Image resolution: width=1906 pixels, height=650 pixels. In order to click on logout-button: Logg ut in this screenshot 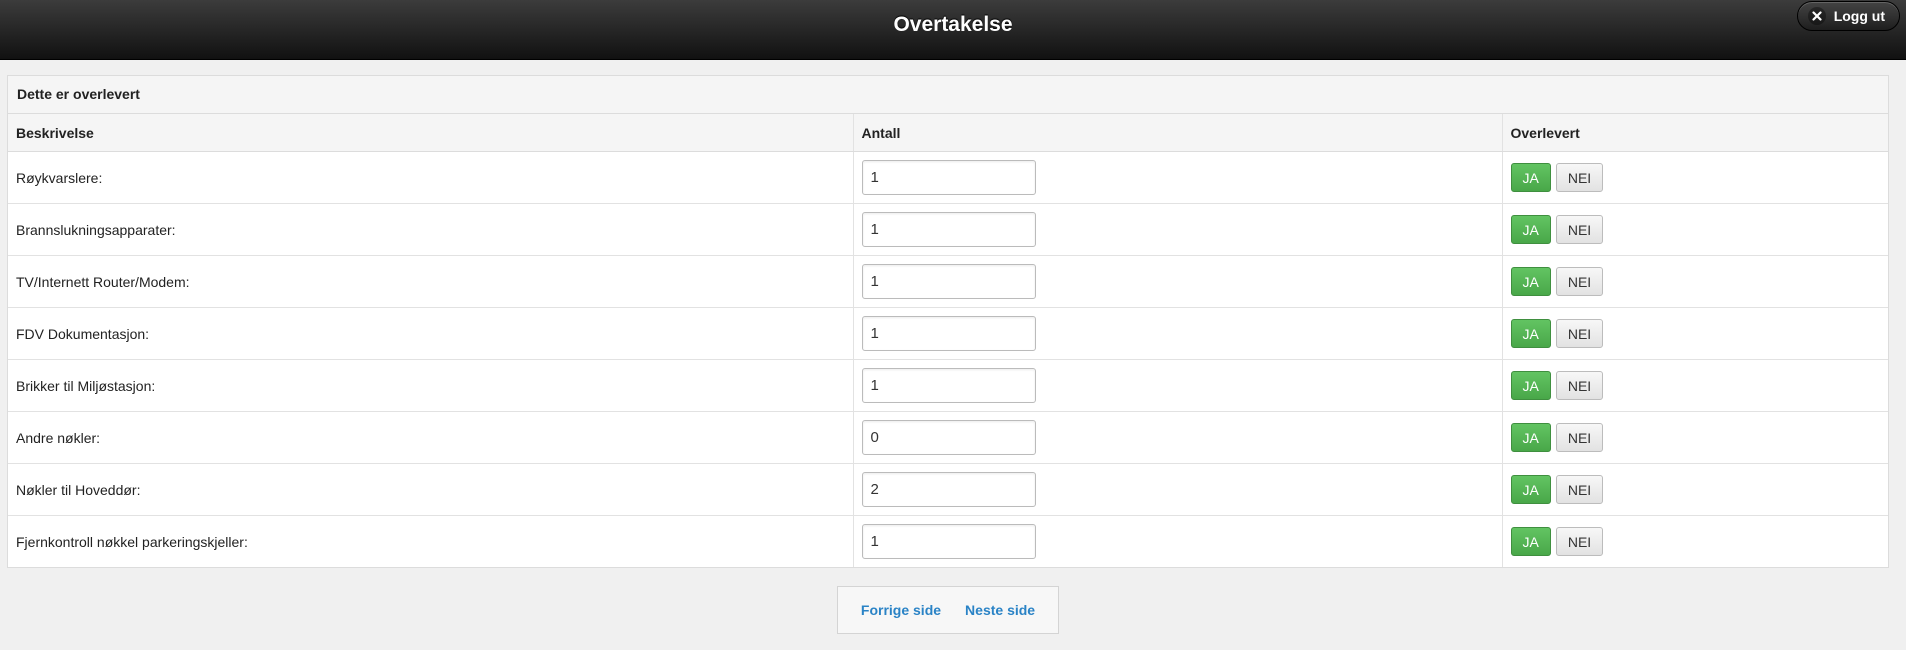, I will do `click(1848, 16)`.